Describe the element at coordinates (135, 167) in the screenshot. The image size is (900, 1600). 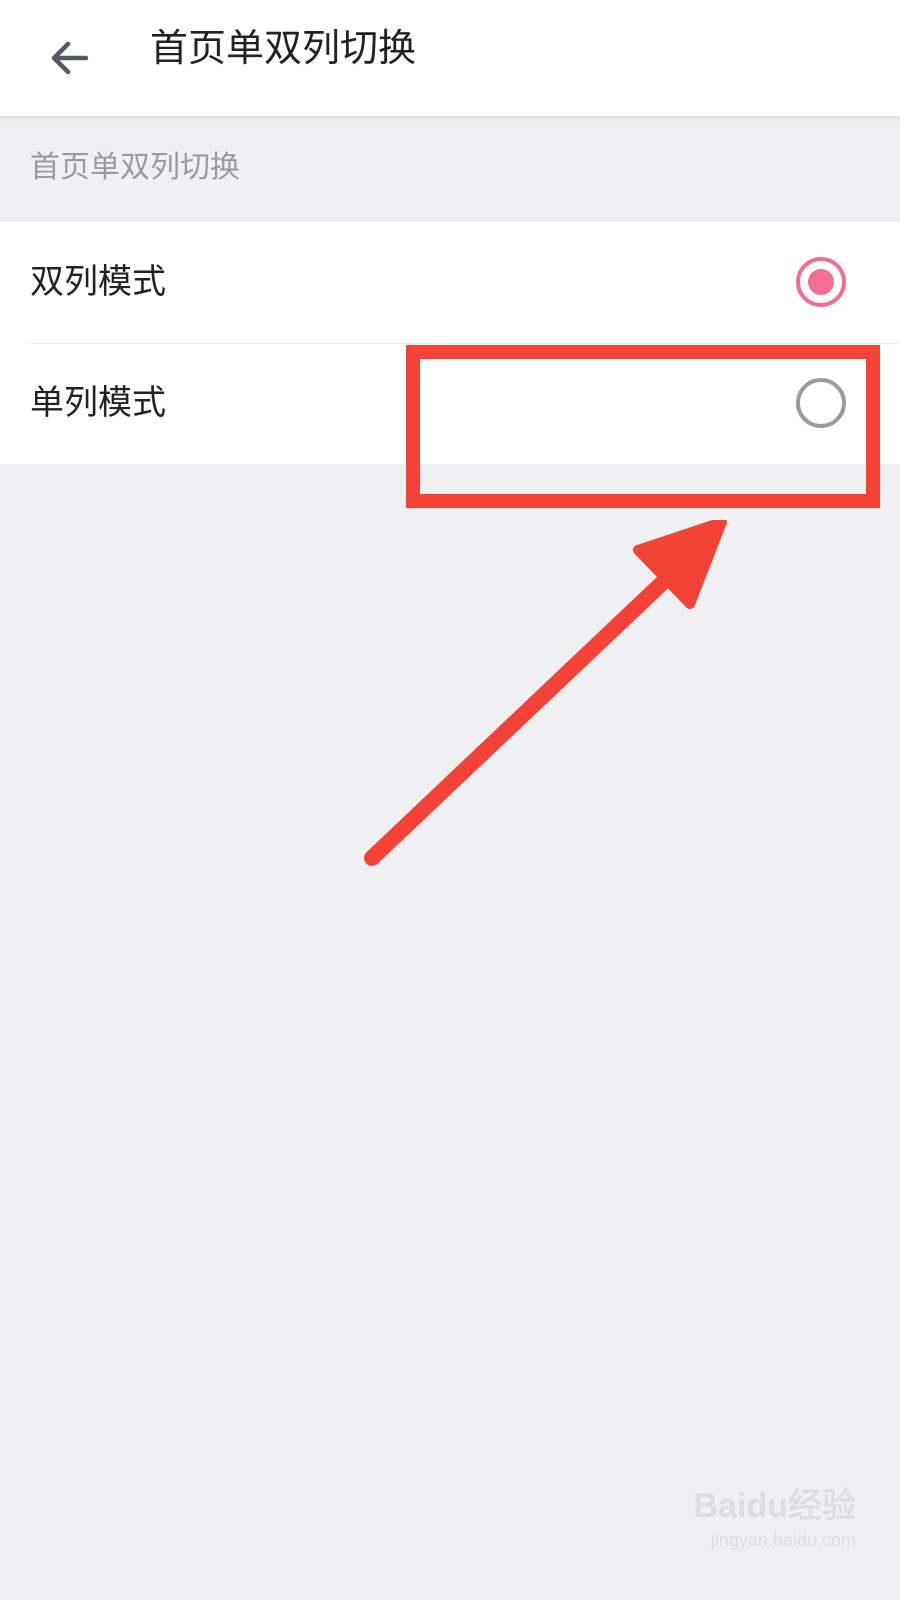
I see `section-title: 首页单双列切换` at that location.